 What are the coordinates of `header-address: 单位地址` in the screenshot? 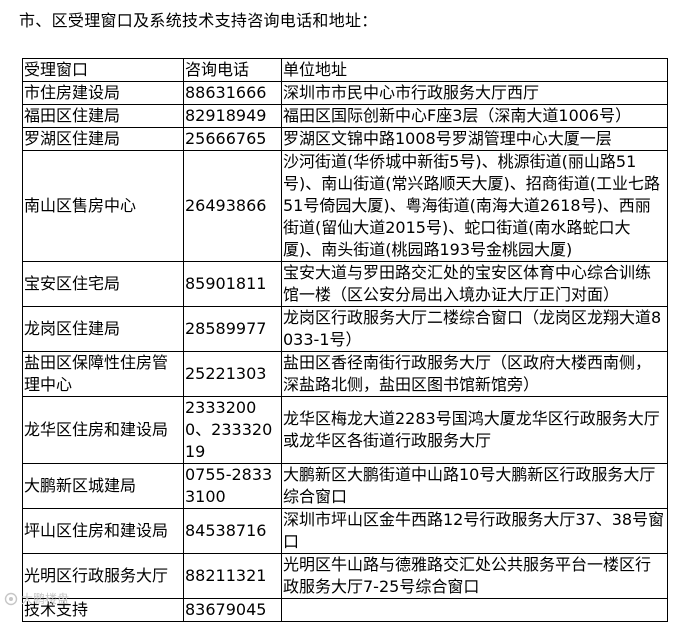 It's located at (474, 70).